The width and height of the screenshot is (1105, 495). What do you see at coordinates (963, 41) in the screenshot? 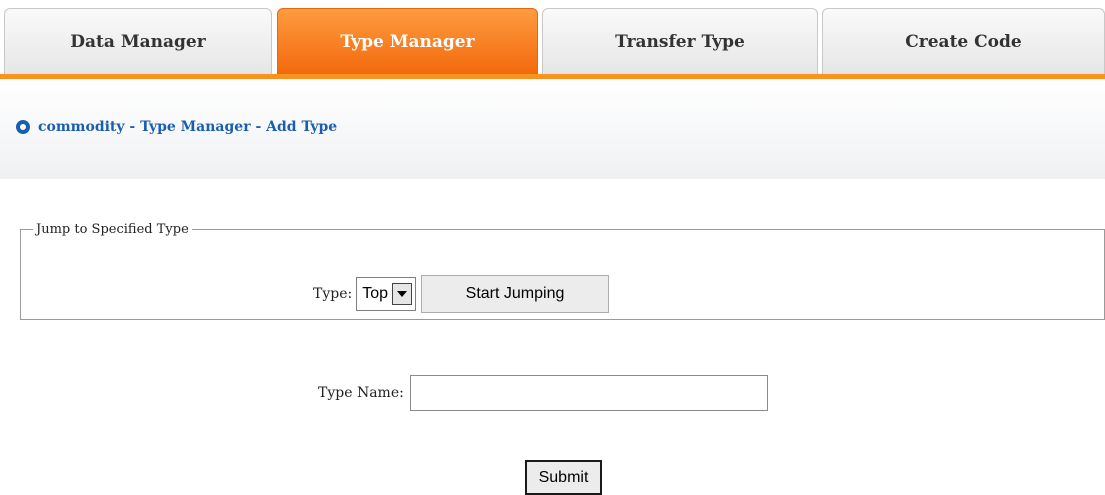
I see `tab-create-code: Create Code` at bounding box center [963, 41].